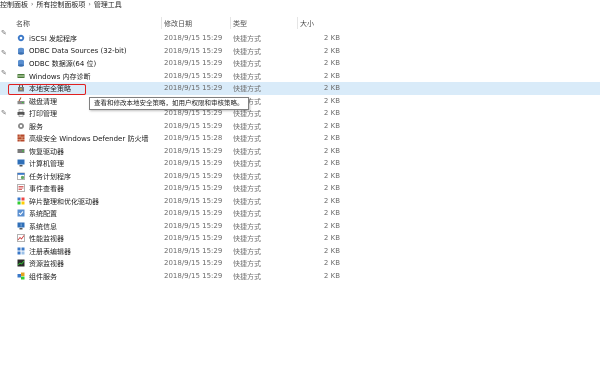  Describe the element at coordinates (21, 263) in the screenshot. I see `resource-monitor-icon` at that location.